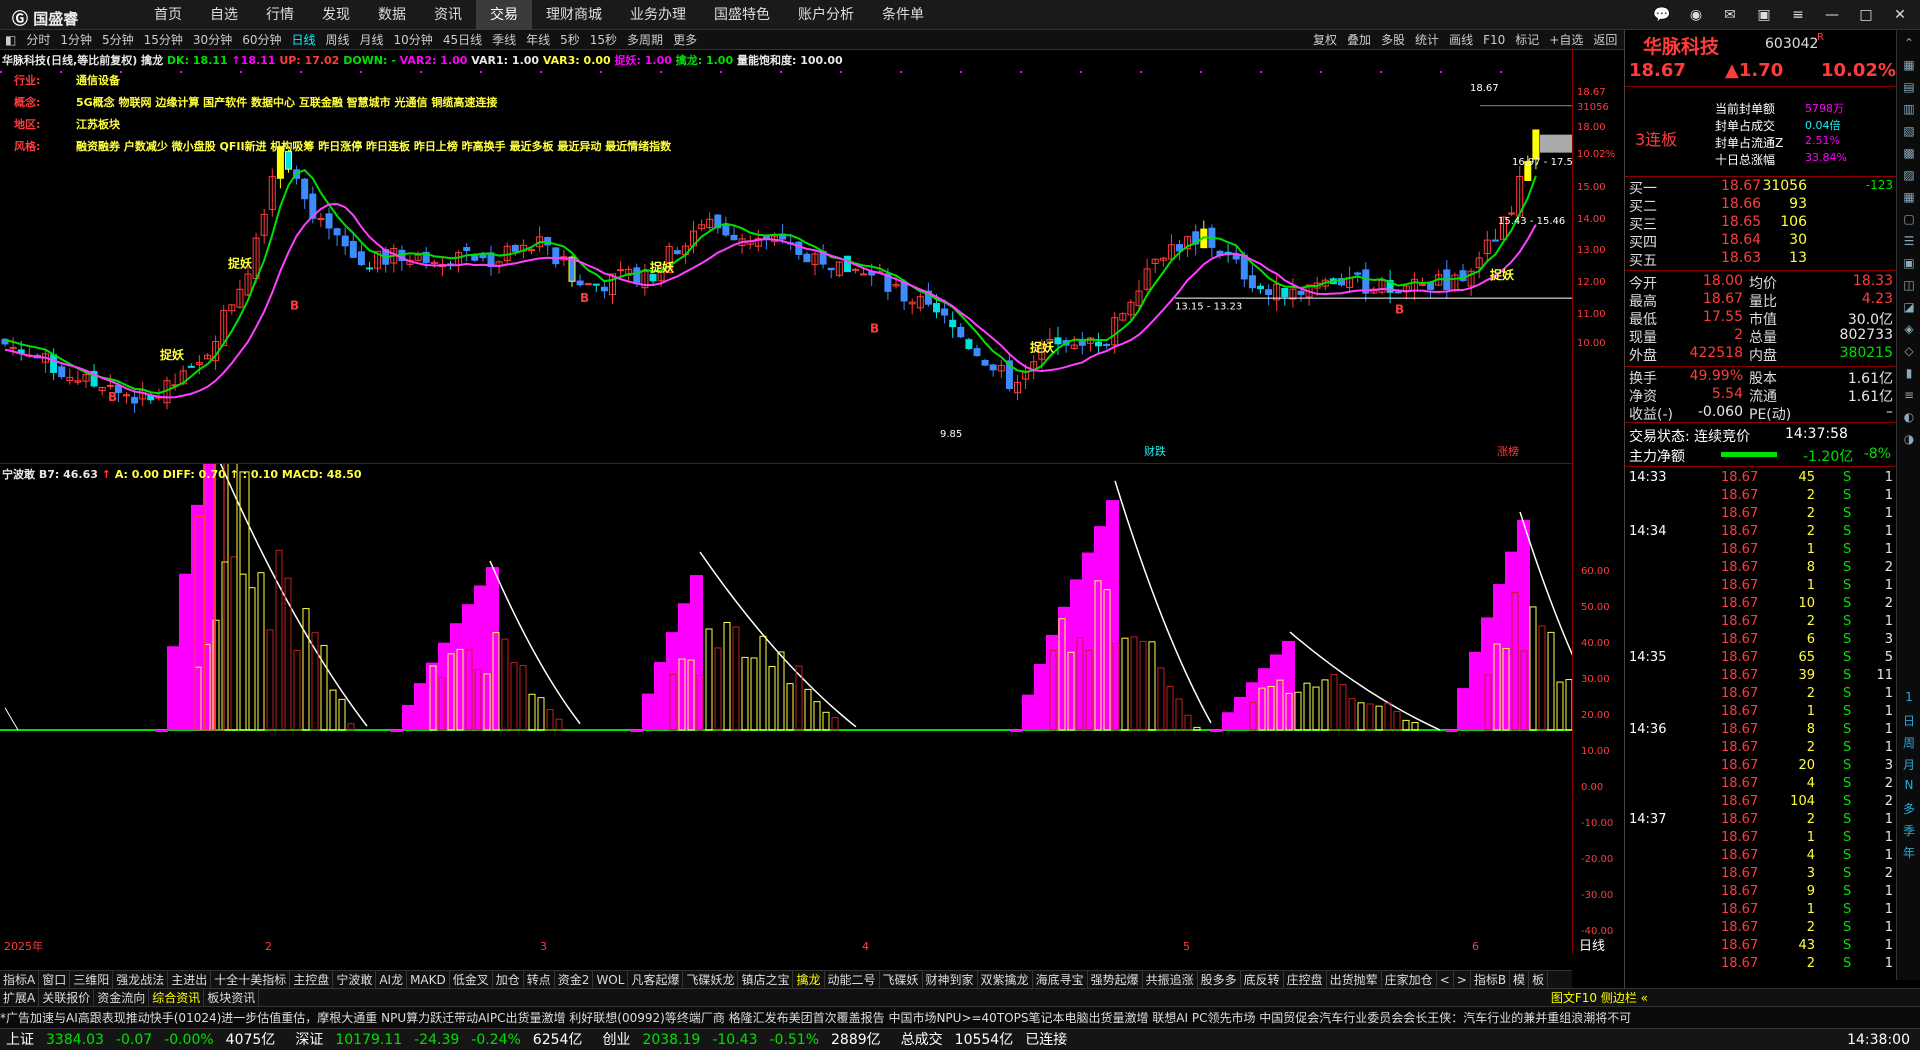  Describe the element at coordinates (1909, 853) in the screenshot. I see `side-period-7: 年` at that location.